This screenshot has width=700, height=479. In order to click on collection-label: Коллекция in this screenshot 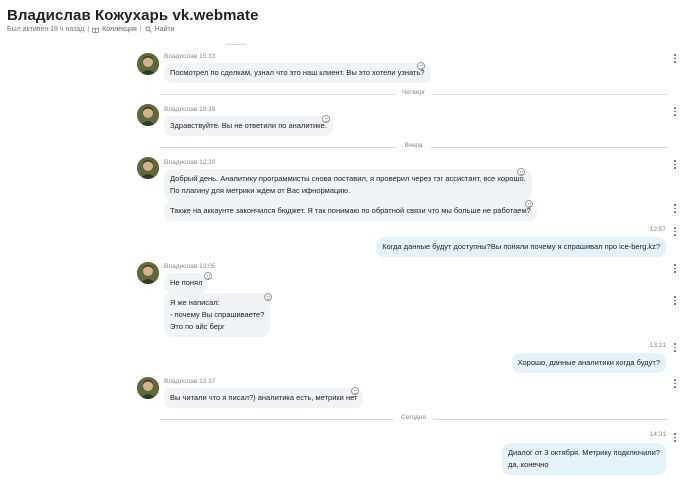, I will do `click(119, 29)`.